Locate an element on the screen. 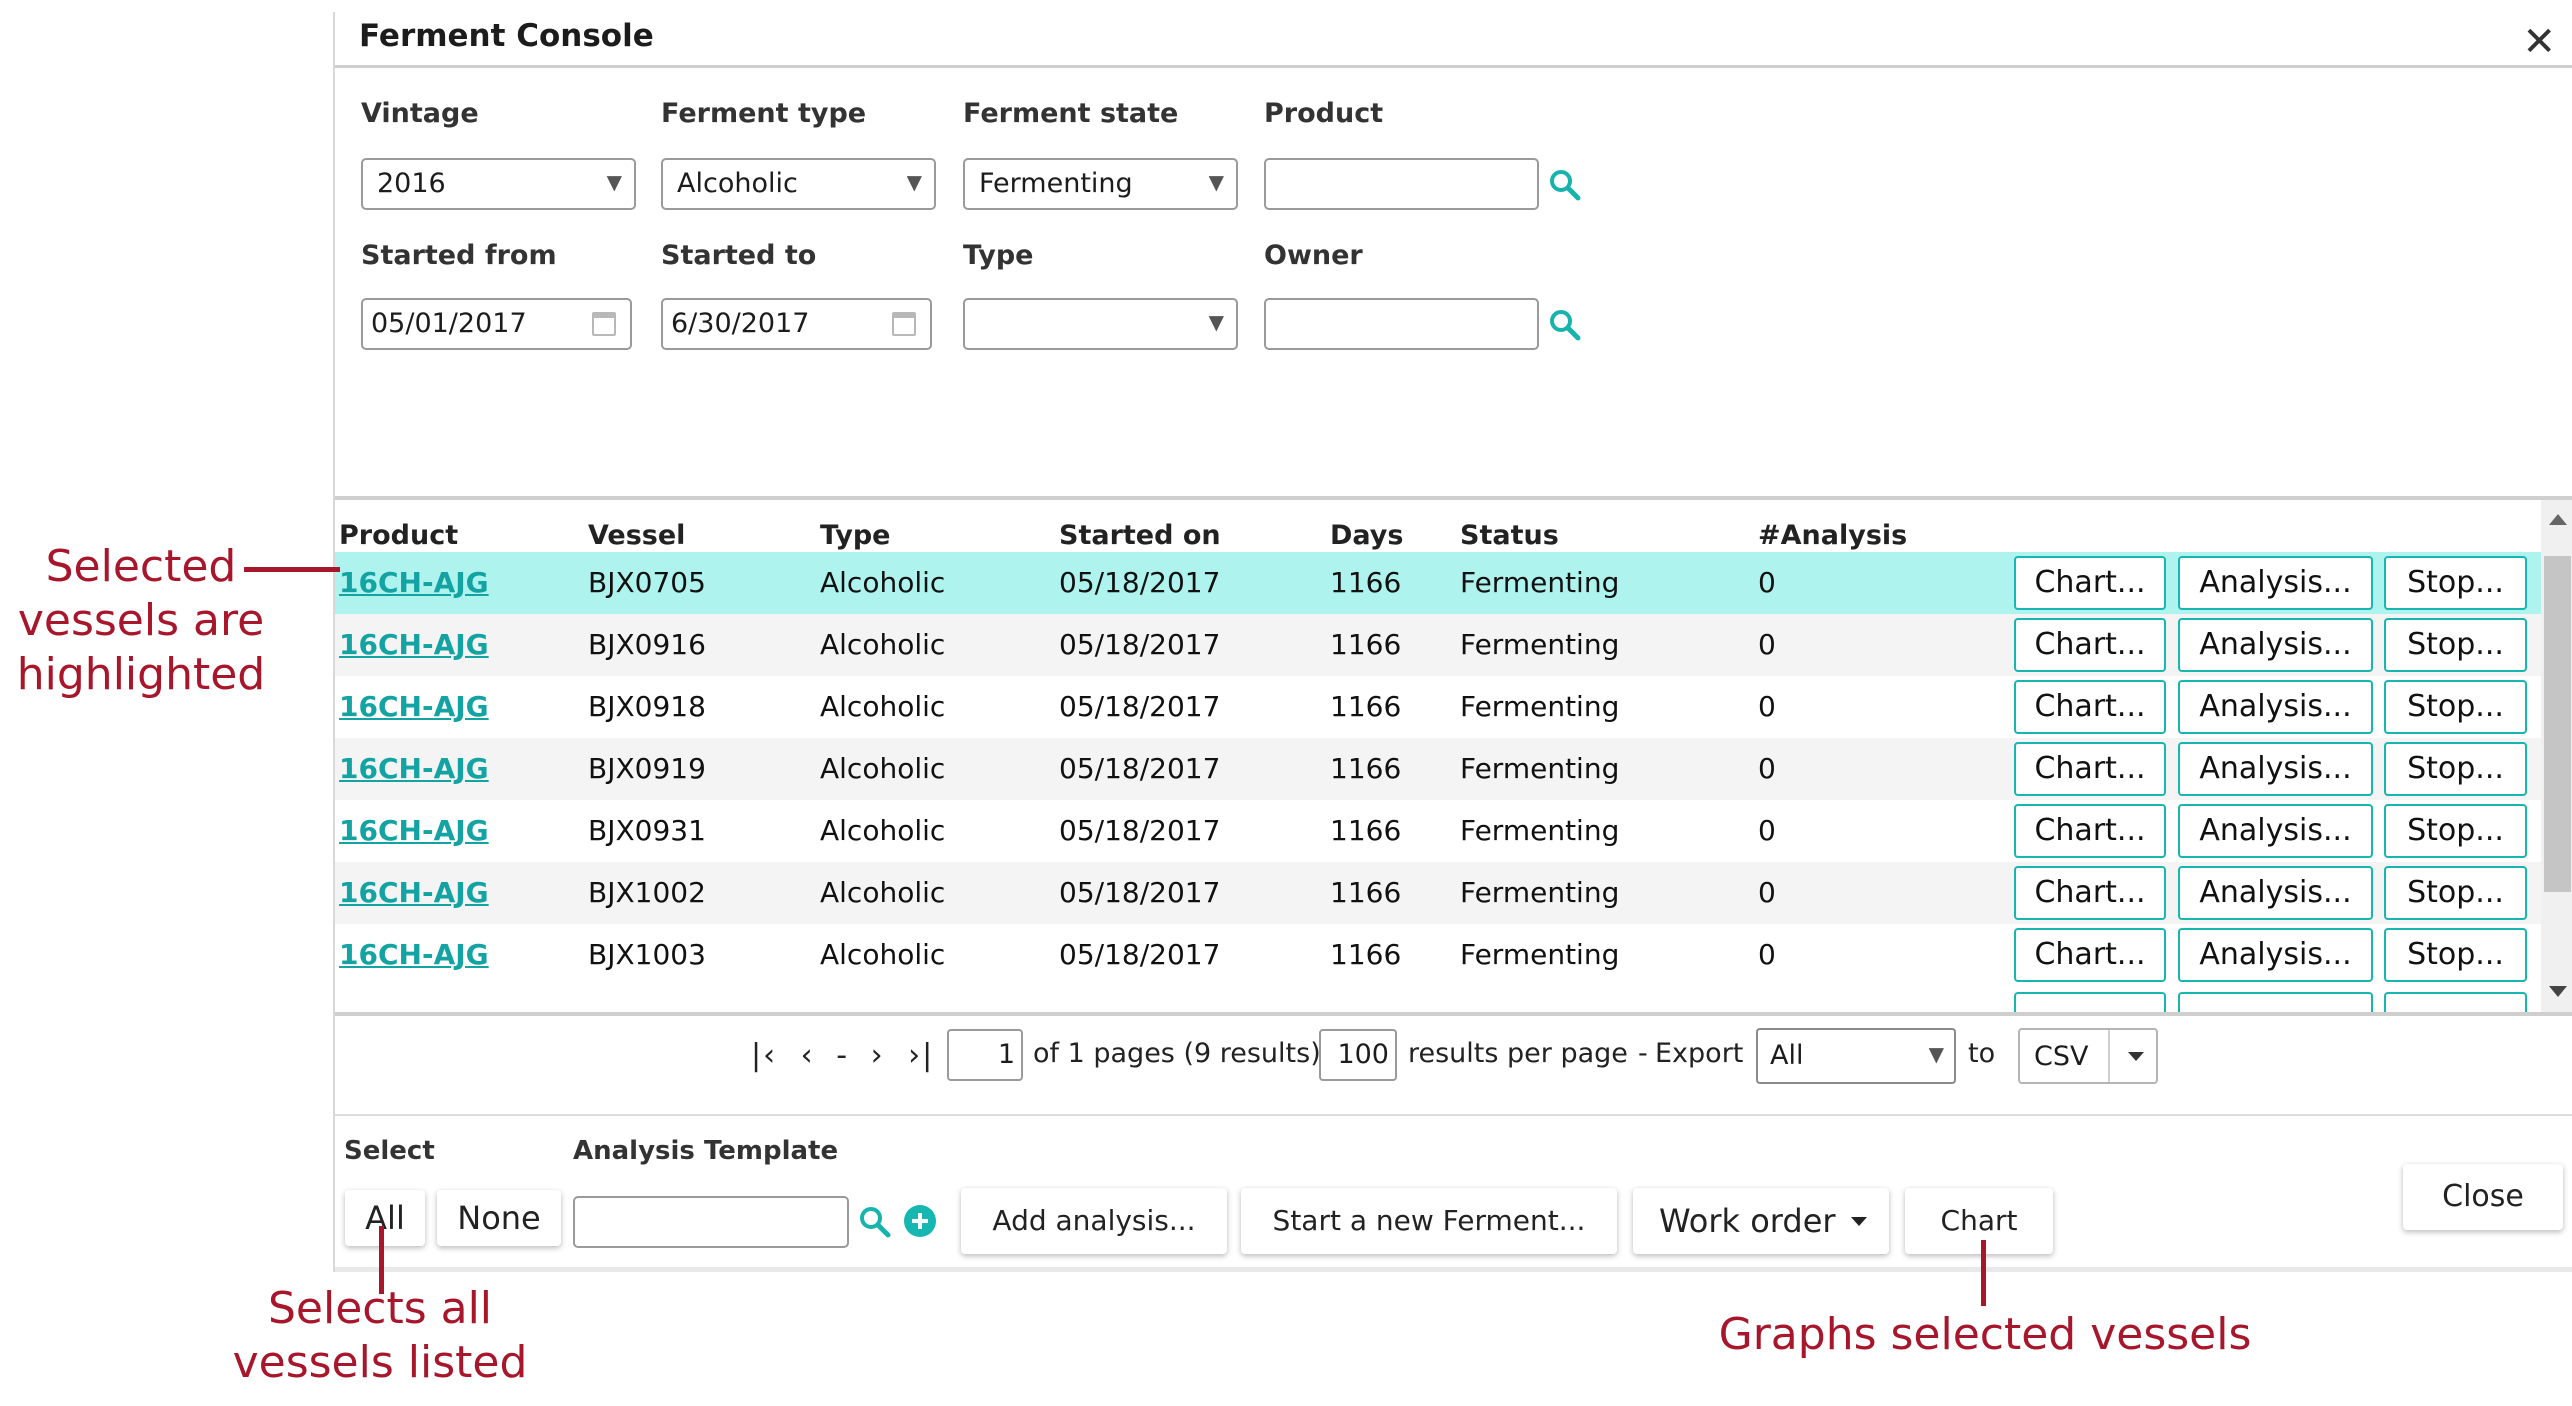 Image resolution: width=2572 pixels, height=1406 pixels. close-button: Close is located at coordinates (2483, 1197).